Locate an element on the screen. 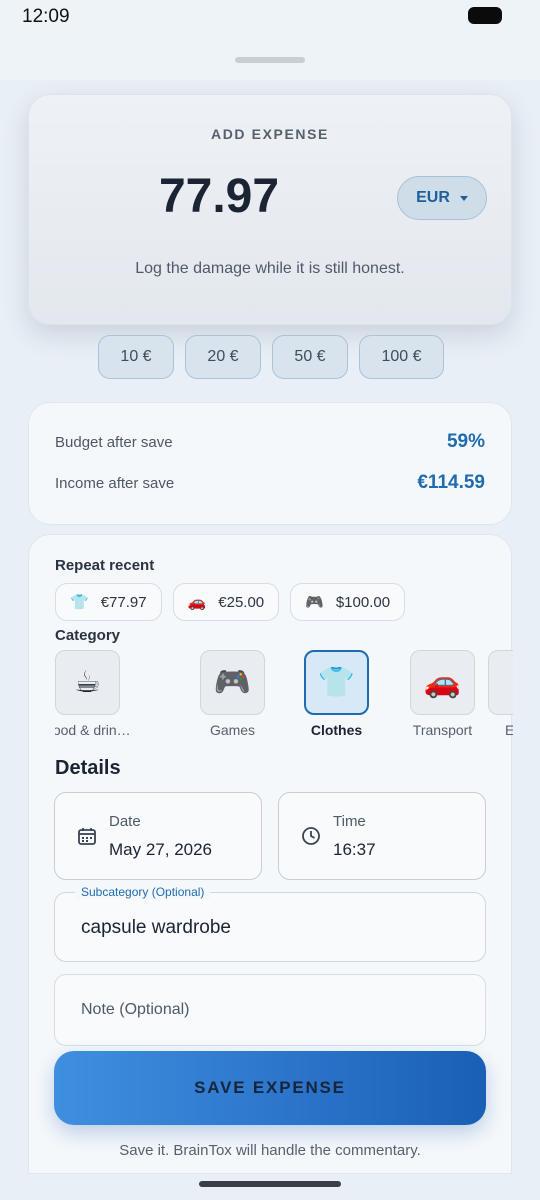  note-input: Note (Optional) is located at coordinates (135, 1010).